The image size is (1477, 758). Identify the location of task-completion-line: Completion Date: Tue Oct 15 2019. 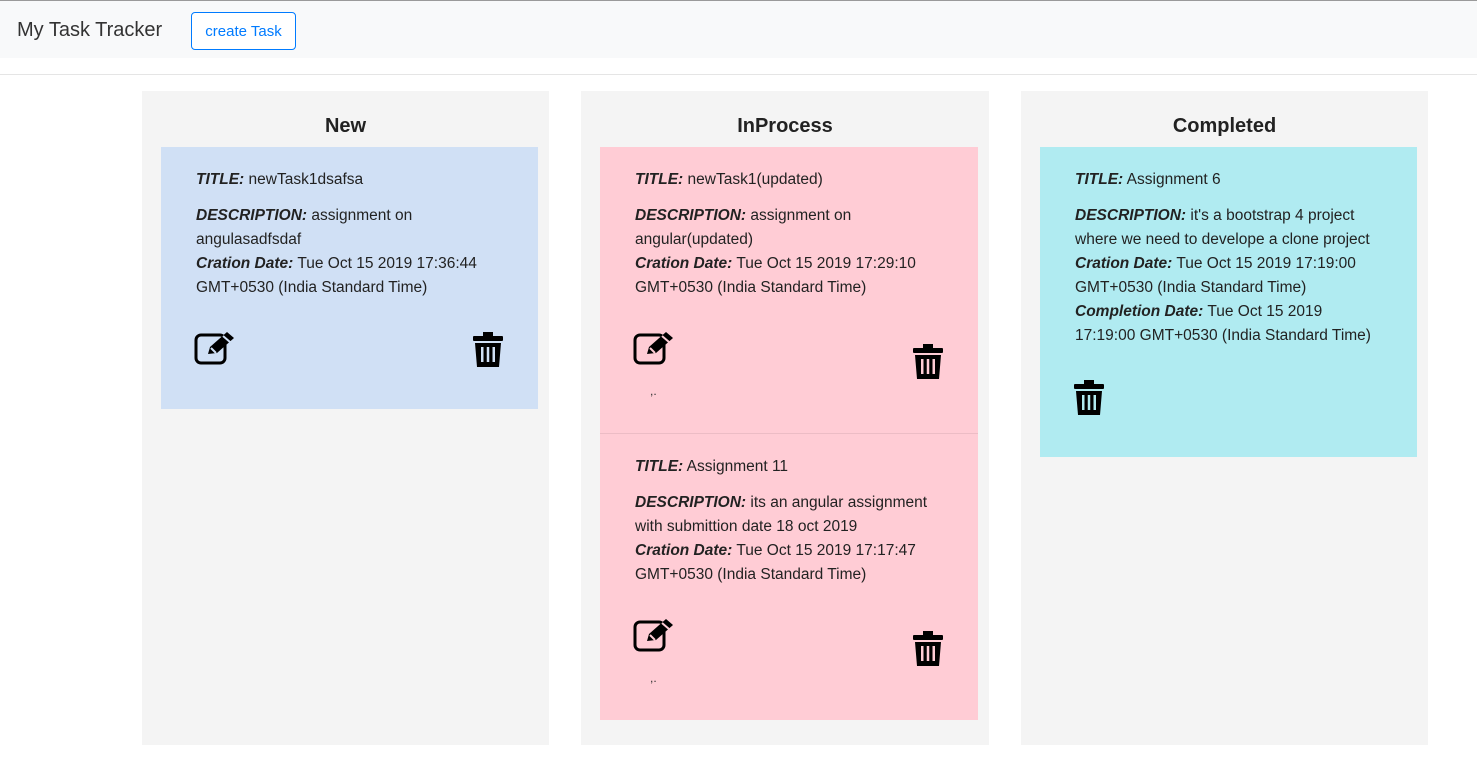
(1198, 312).